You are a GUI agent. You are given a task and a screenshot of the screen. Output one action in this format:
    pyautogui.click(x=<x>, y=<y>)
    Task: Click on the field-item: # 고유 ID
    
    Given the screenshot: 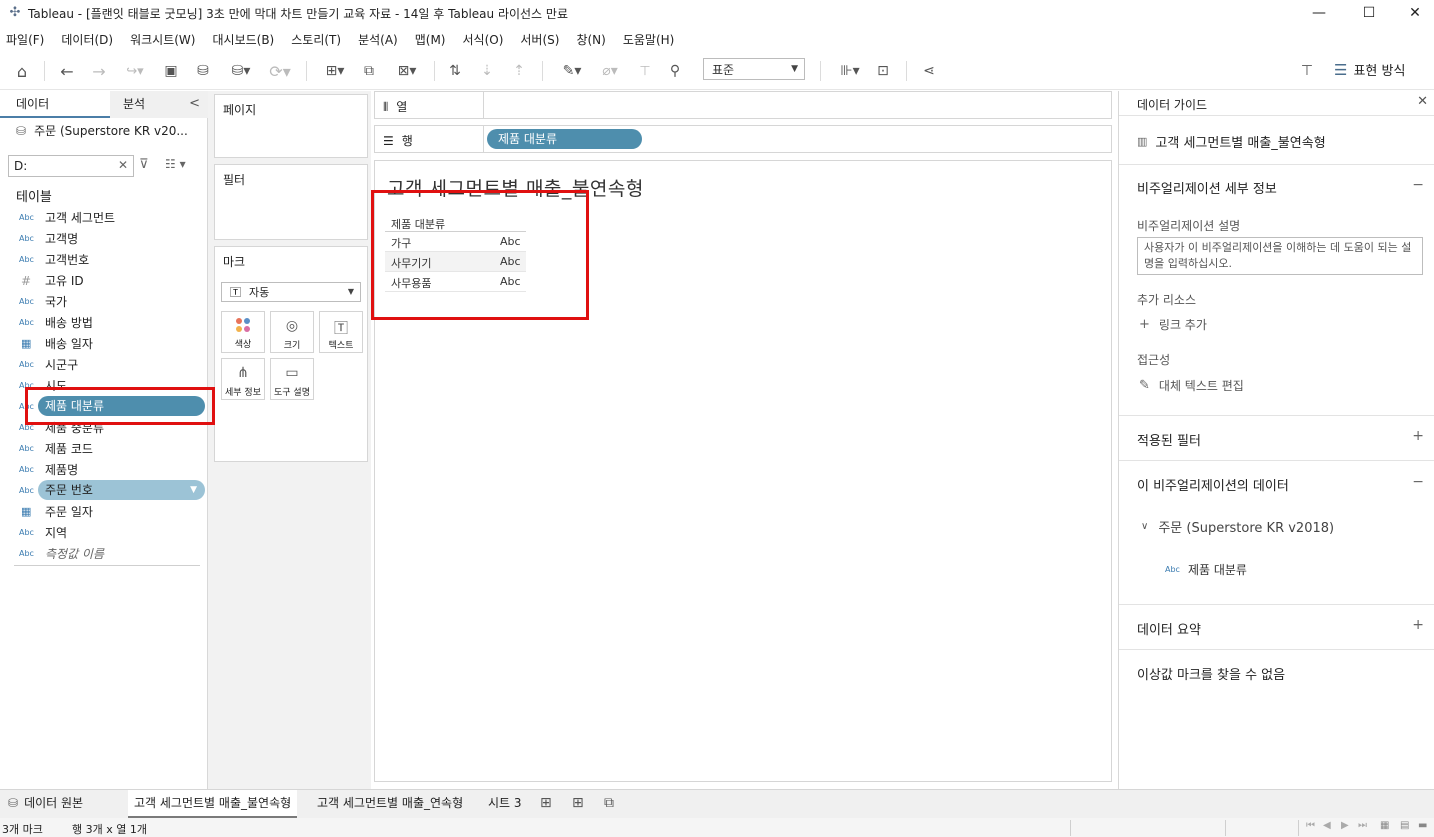 What is the action you would take?
    pyautogui.click(x=104, y=280)
    